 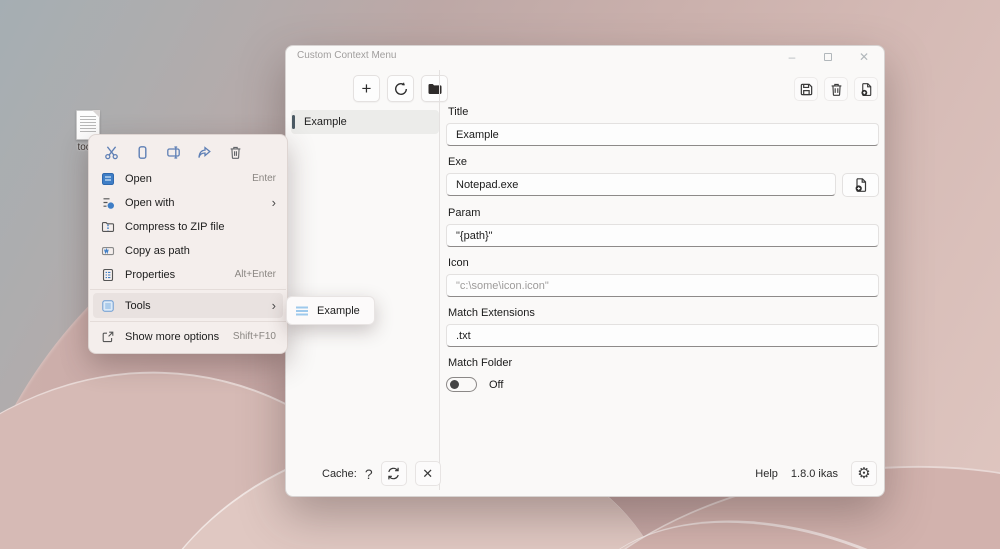 I want to click on share-icon, so click(x=204, y=152).